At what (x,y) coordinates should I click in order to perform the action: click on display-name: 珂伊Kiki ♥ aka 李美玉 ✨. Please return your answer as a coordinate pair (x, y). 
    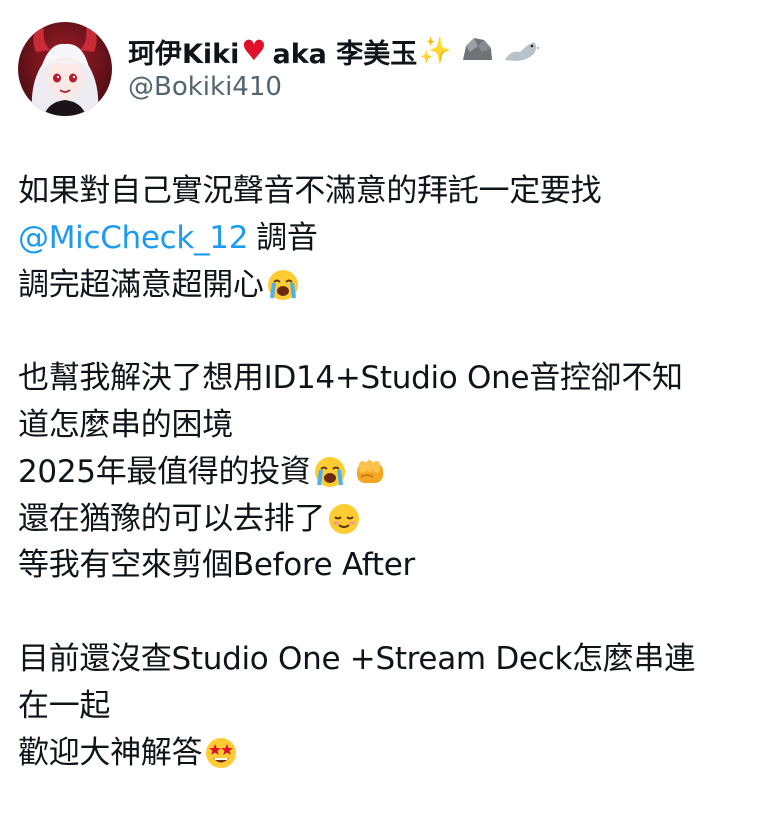
    Looking at the image, I should click on (428, 51).